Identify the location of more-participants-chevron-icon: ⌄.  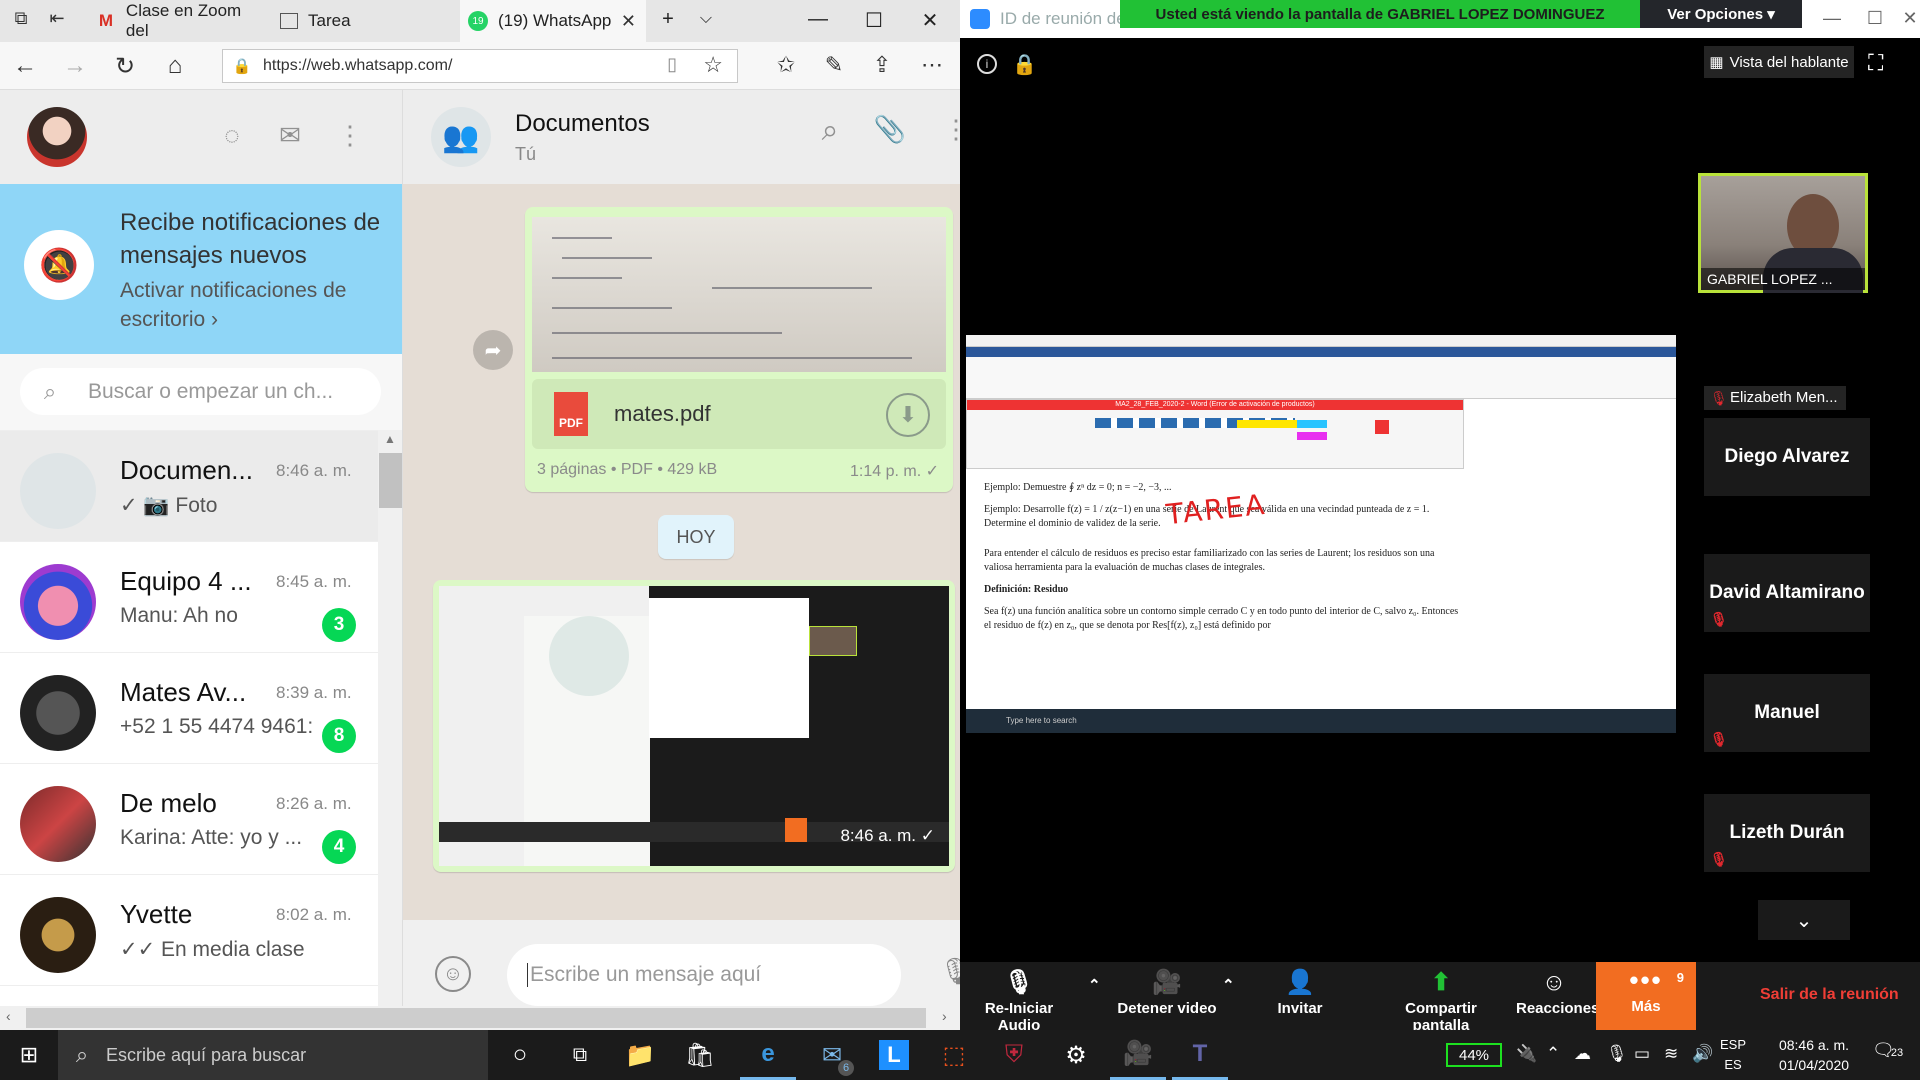
(1804, 920).